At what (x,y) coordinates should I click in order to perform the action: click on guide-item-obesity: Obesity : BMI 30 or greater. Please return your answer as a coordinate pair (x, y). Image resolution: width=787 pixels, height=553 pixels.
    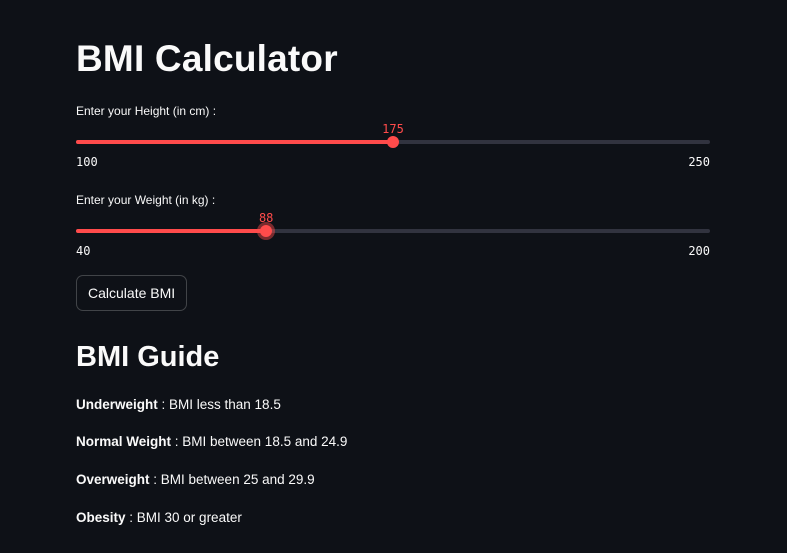
    Looking at the image, I should click on (159, 517).